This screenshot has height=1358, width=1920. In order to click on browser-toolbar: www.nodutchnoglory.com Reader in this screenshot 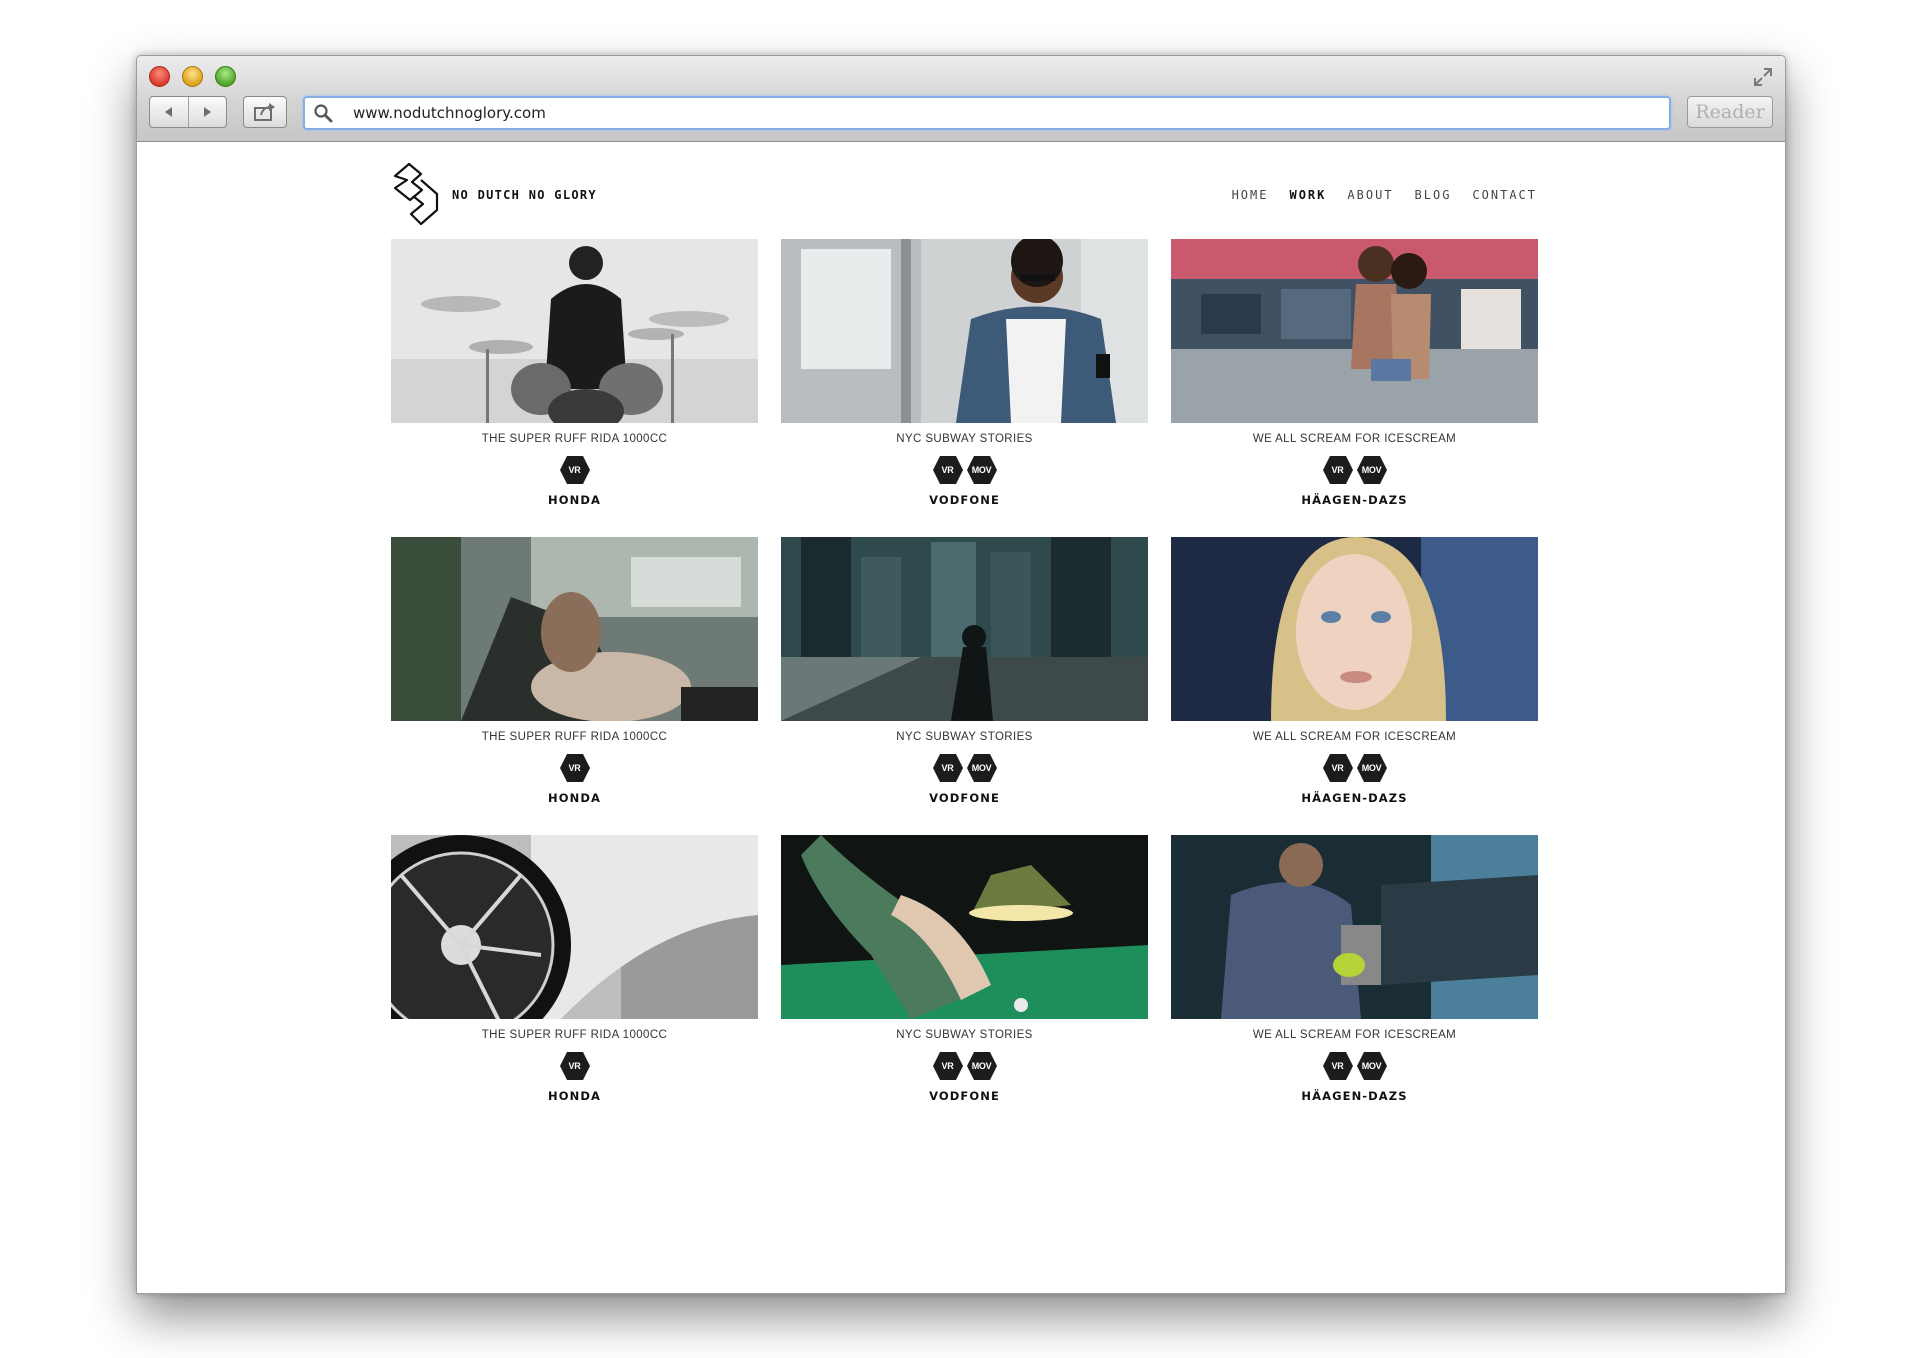, I will do `click(961, 99)`.